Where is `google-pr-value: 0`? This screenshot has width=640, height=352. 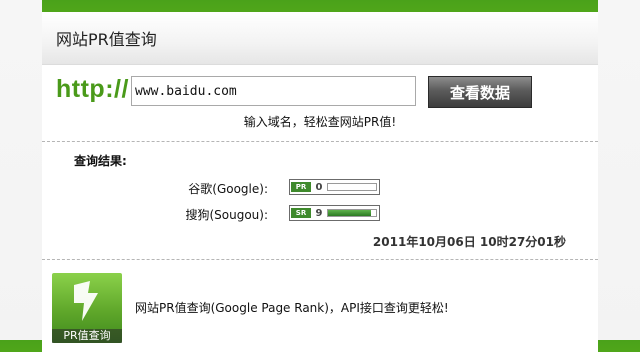
google-pr-value: 0 is located at coordinates (319, 187).